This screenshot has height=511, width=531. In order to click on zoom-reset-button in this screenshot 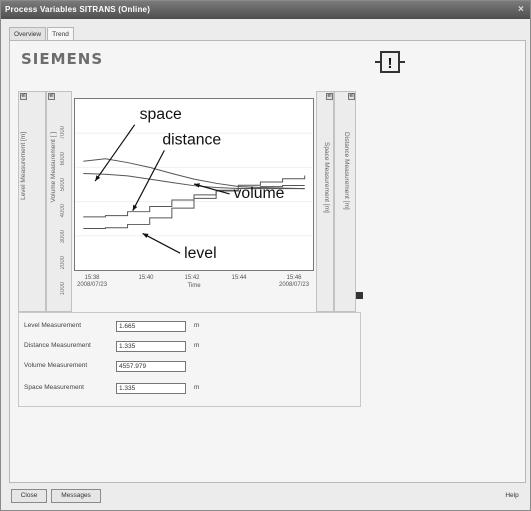, I will do `click(359, 295)`.